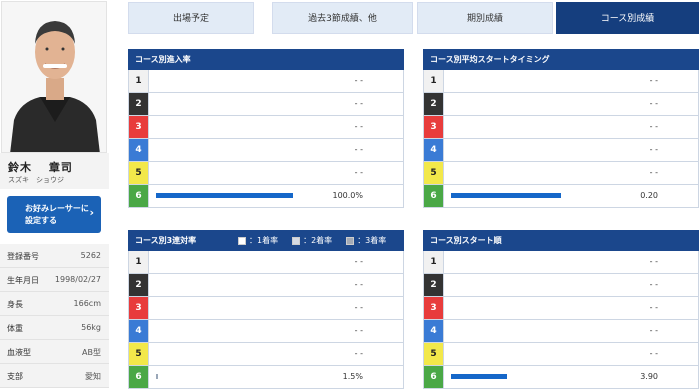 This screenshot has height=389, width=700. What do you see at coordinates (54, 352) in the screenshot?
I see `info-row: 血液型 AB型` at bounding box center [54, 352].